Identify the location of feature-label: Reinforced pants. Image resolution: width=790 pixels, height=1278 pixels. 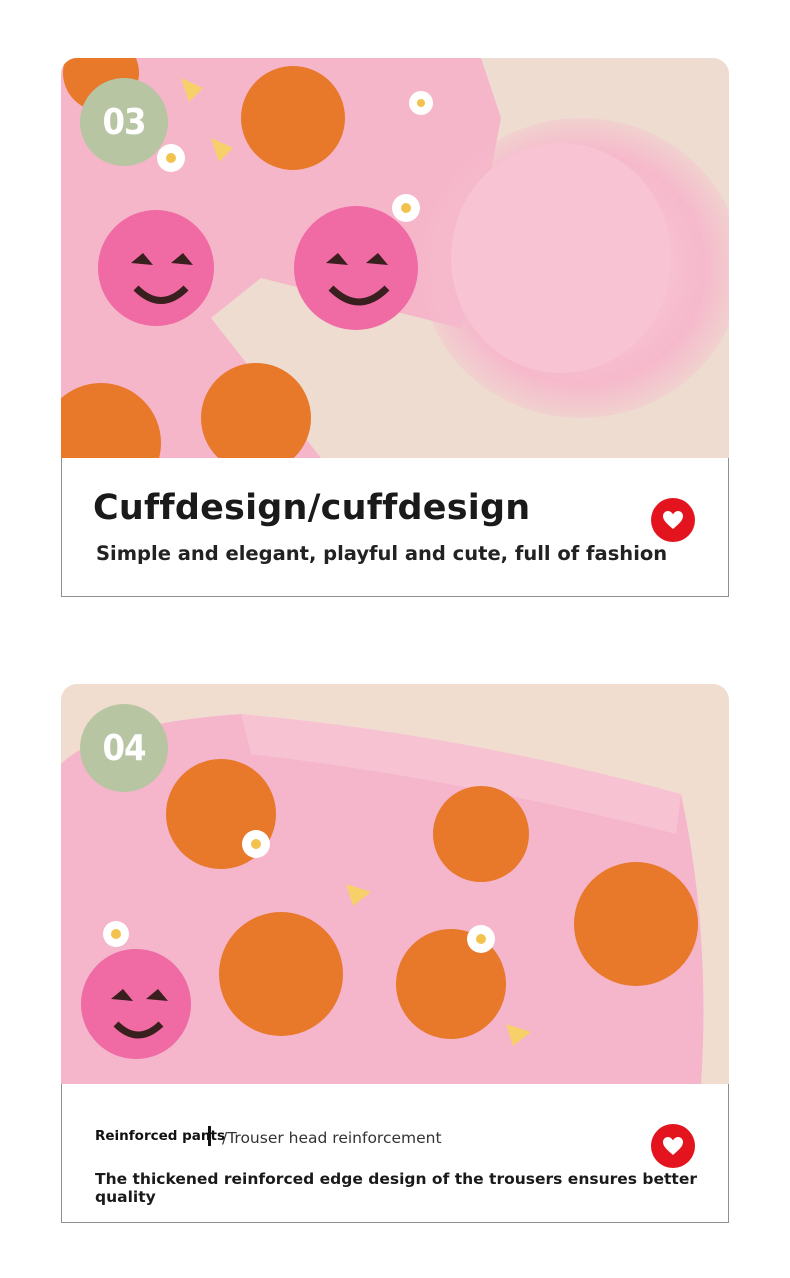
(160, 1136).